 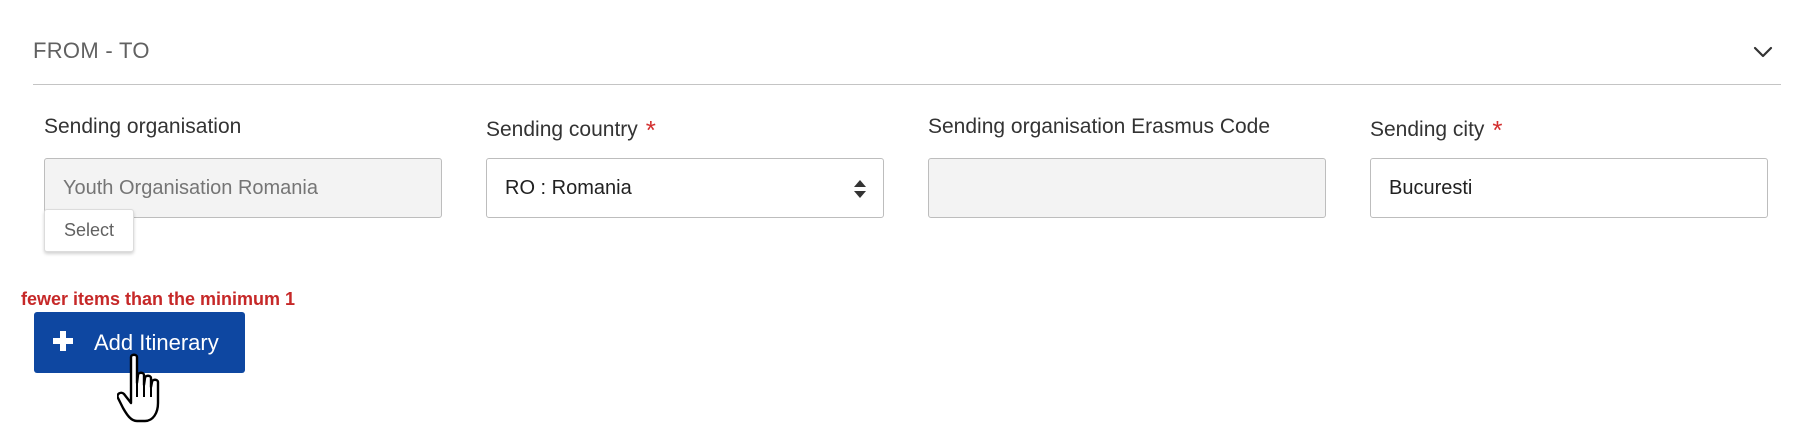 What do you see at coordinates (91, 50) in the screenshot?
I see `section-title: FROM - TO` at bounding box center [91, 50].